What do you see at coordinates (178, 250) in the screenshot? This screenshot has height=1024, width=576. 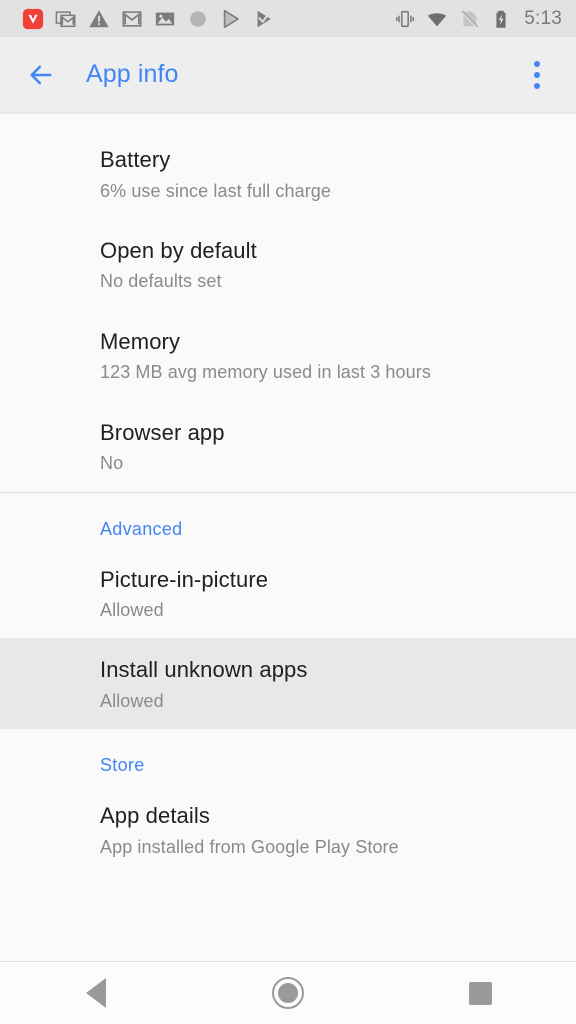 I see `pref-title: Open by default` at bounding box center [178, 250].